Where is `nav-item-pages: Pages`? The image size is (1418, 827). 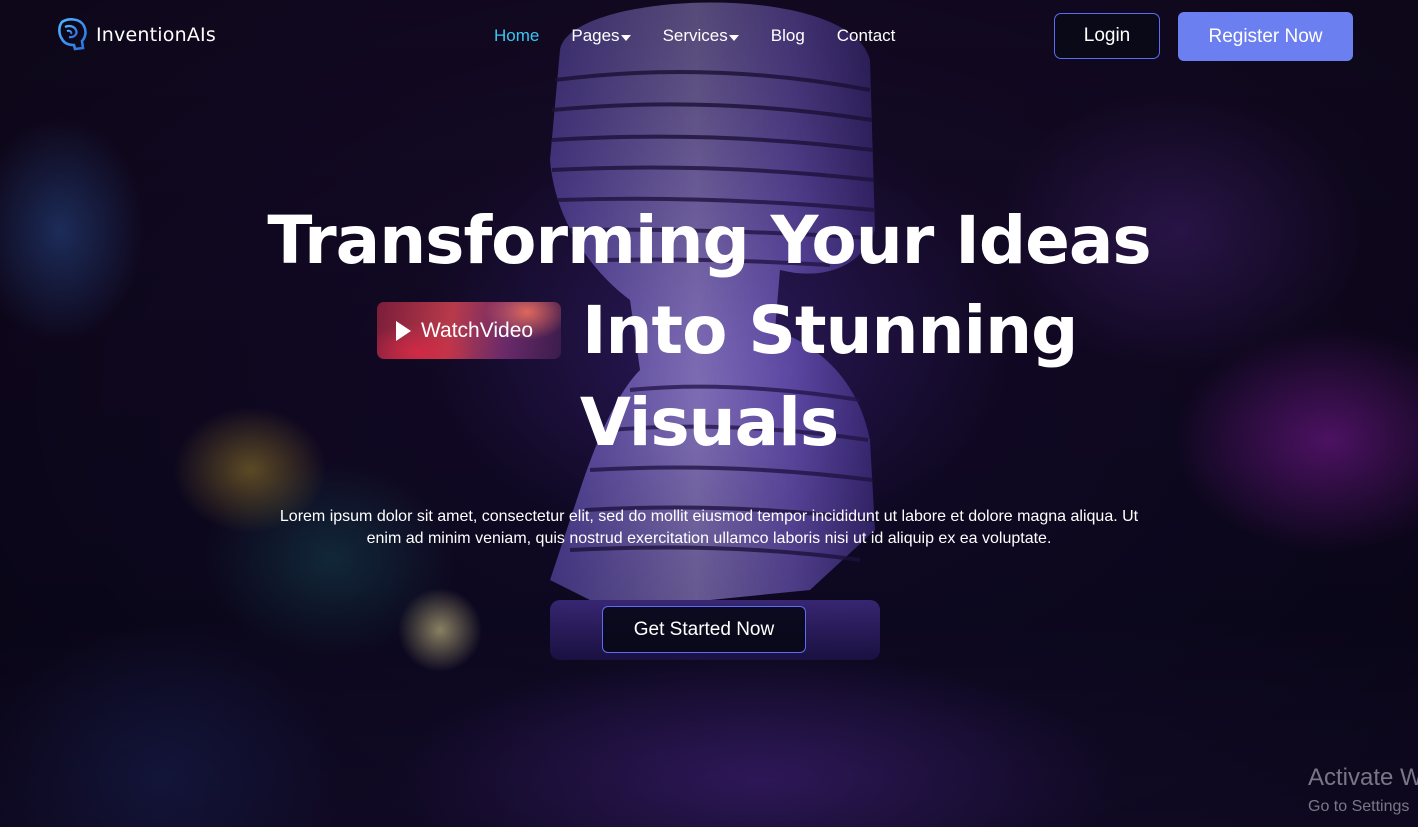 nav-item-pages: Pages is located at coordinates (601, 36).